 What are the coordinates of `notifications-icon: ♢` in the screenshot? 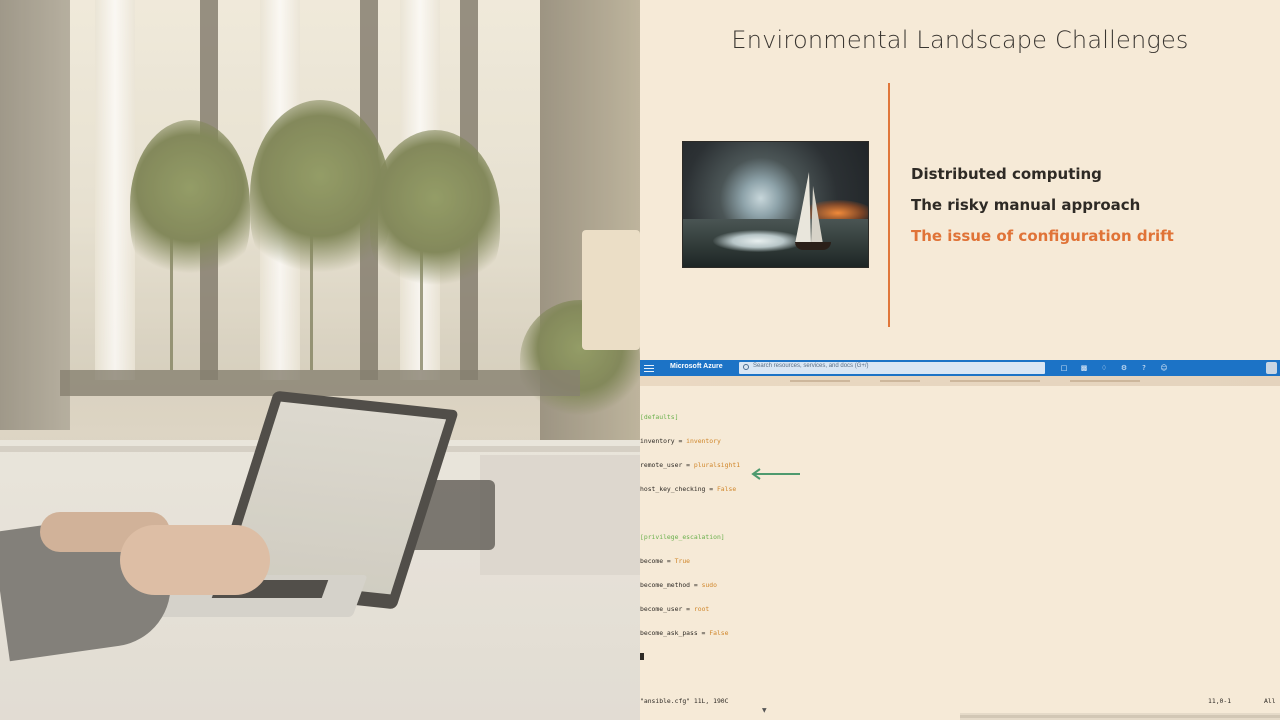 It's located at (1104, 368).